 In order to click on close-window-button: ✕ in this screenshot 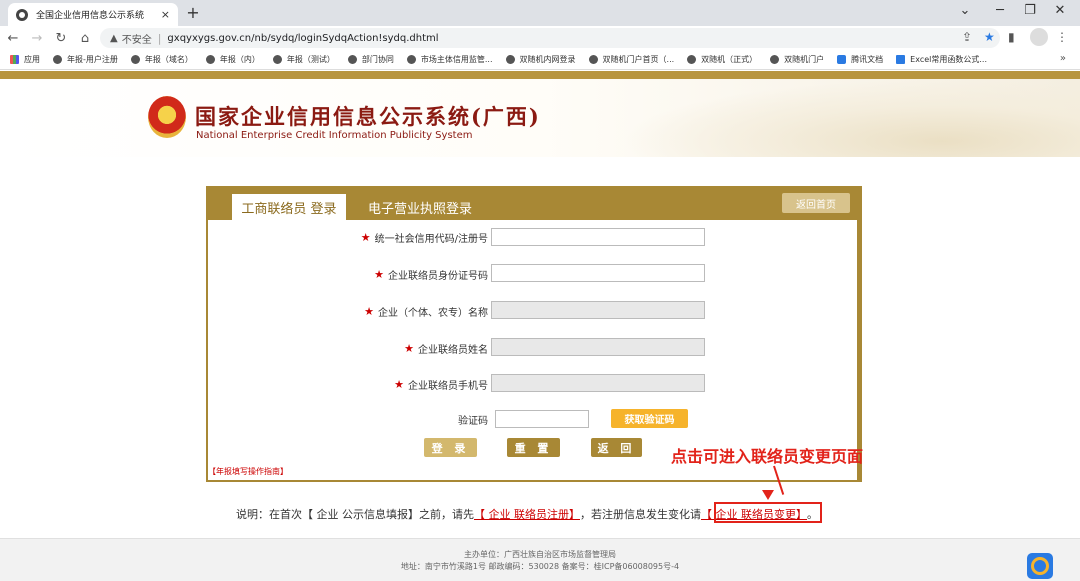, I will do `click(1060, 10)`.